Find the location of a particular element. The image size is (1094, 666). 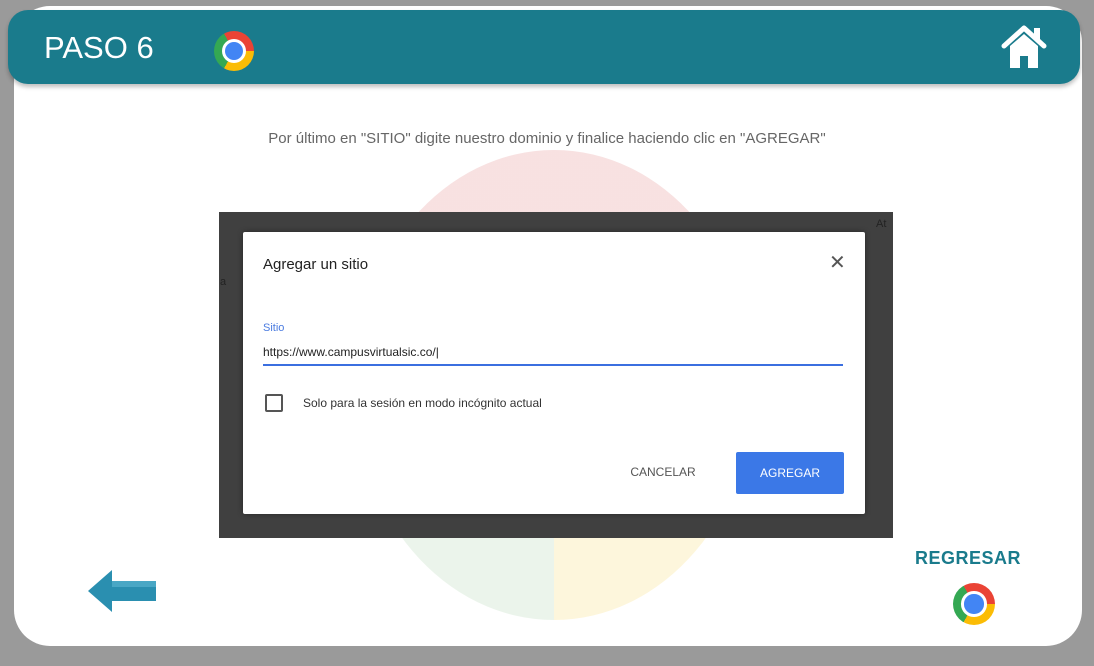

frame-text-fragment: a is located at coordinates (223, 282).